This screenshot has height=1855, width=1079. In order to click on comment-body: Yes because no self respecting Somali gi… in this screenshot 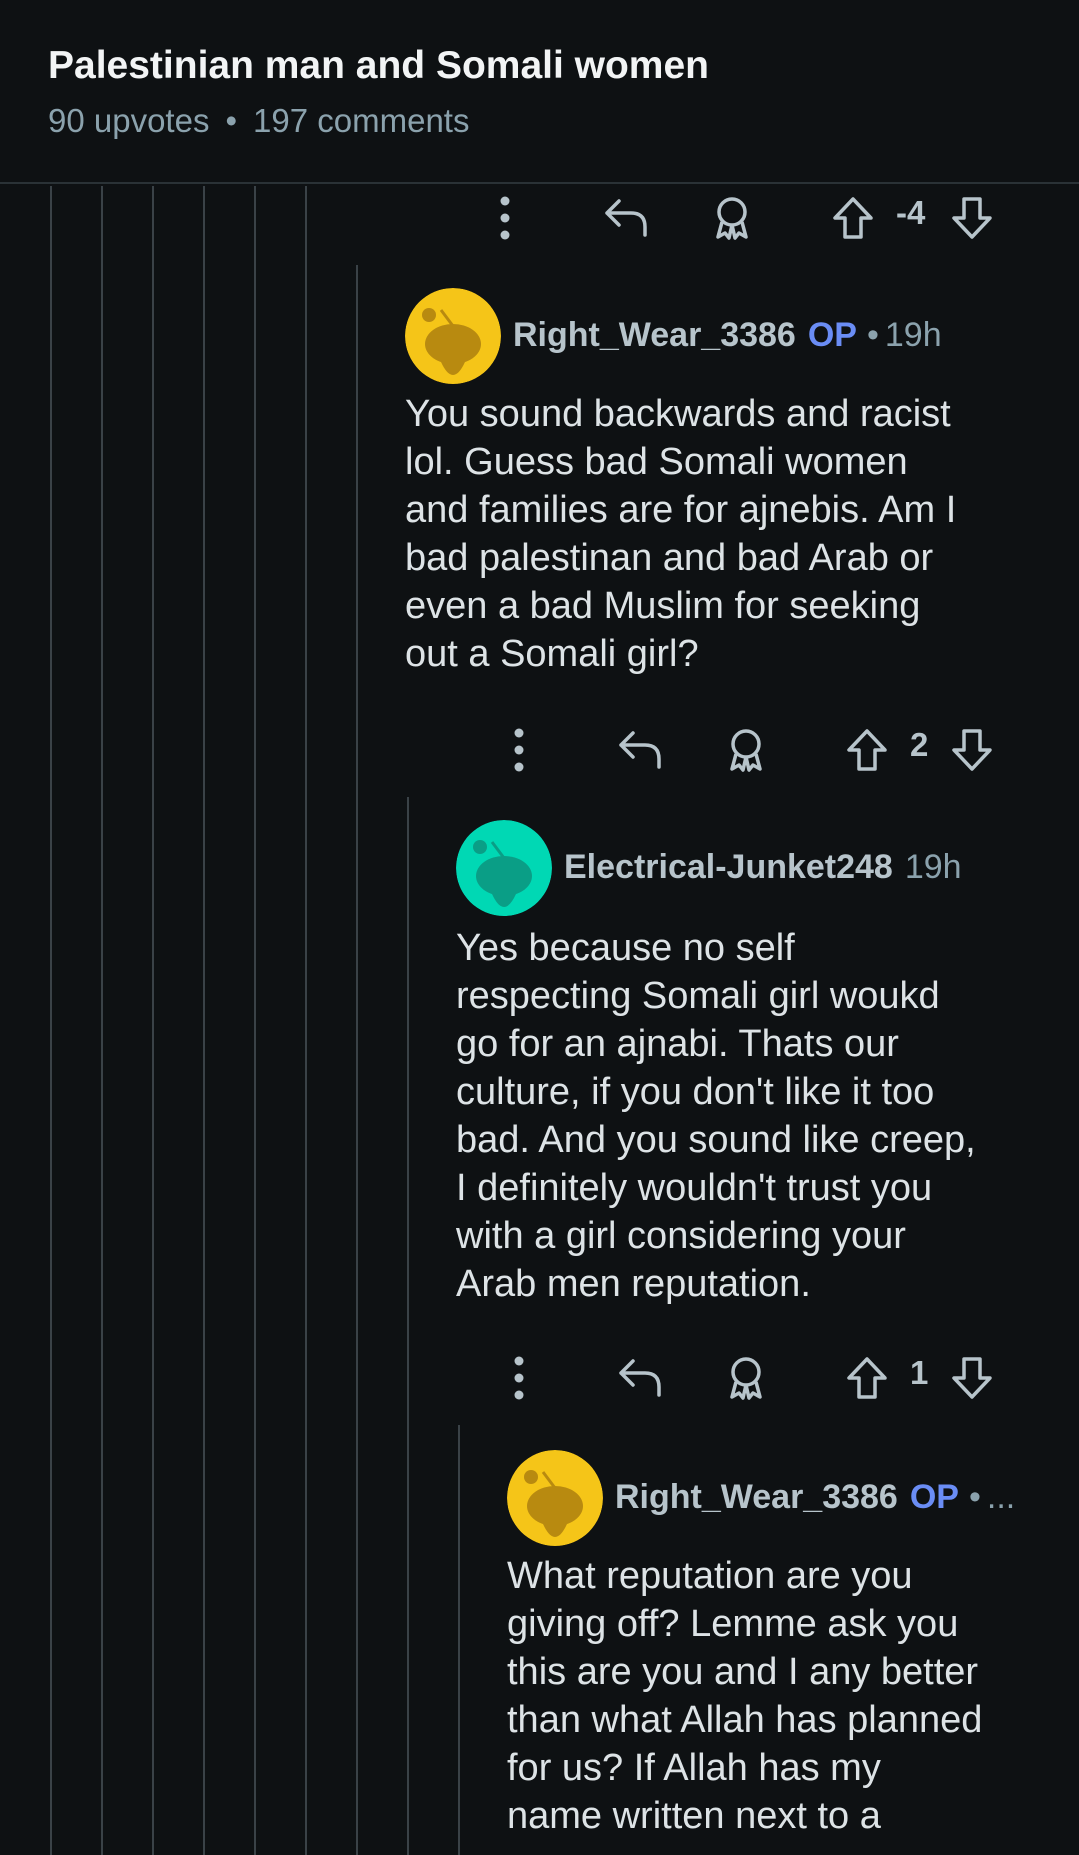, I will do `click(716, 1116)`.